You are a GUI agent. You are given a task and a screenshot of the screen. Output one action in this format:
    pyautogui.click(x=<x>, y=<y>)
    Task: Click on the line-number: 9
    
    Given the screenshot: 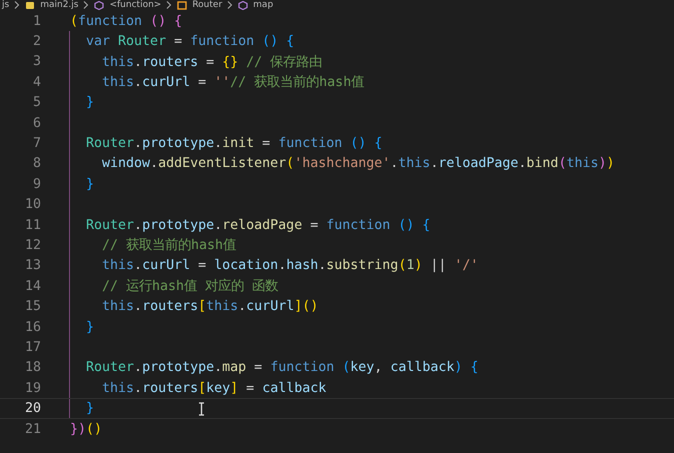 What is the action you would take?
    pyautogui.click(x=36, y=184)
    